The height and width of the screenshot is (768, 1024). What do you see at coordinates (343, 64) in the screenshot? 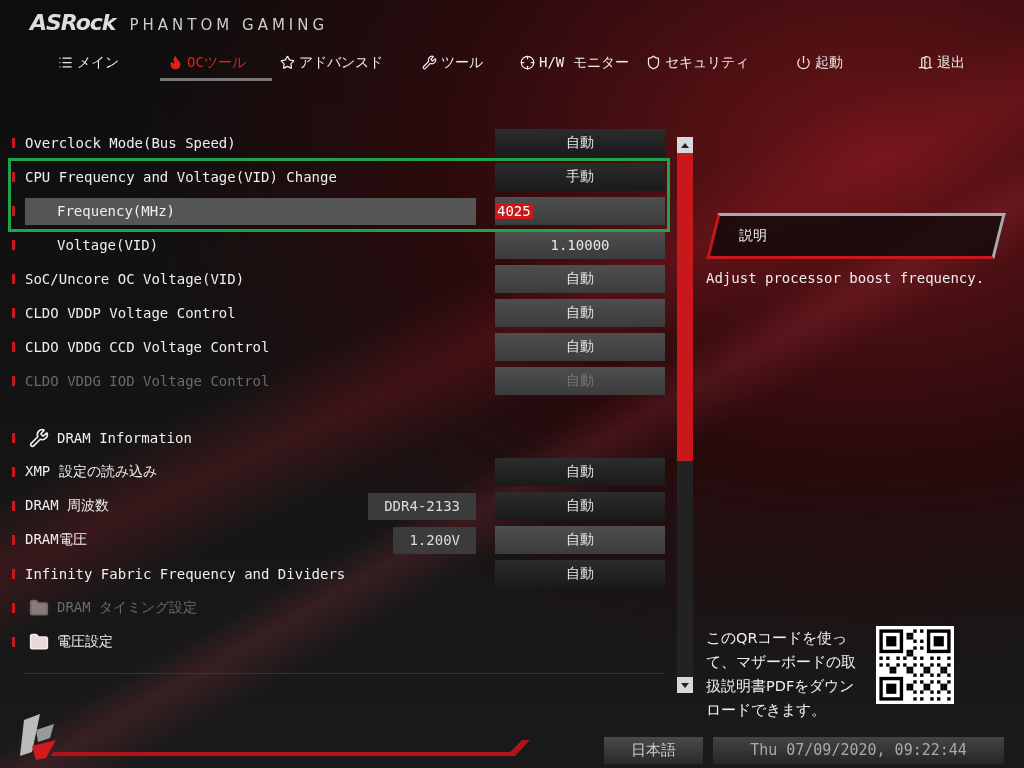
I see `menu-tab: アドバンスド` at bounding box center [343, 64].